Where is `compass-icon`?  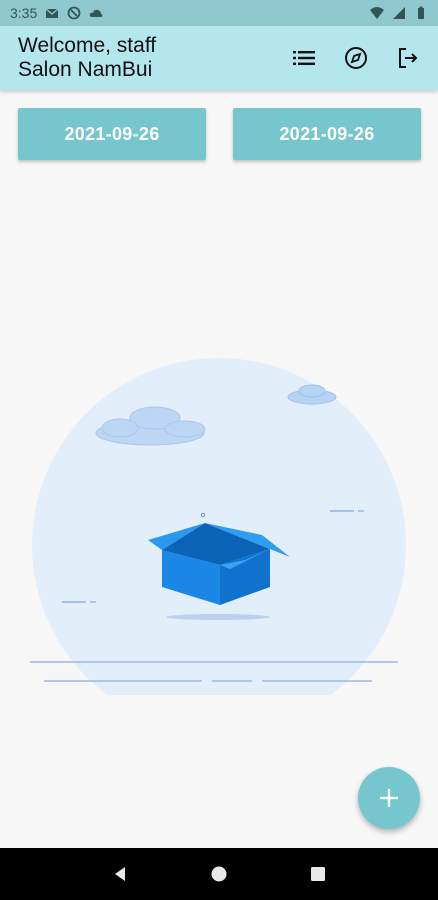 compass-icon is located at coordinates (356, 58).